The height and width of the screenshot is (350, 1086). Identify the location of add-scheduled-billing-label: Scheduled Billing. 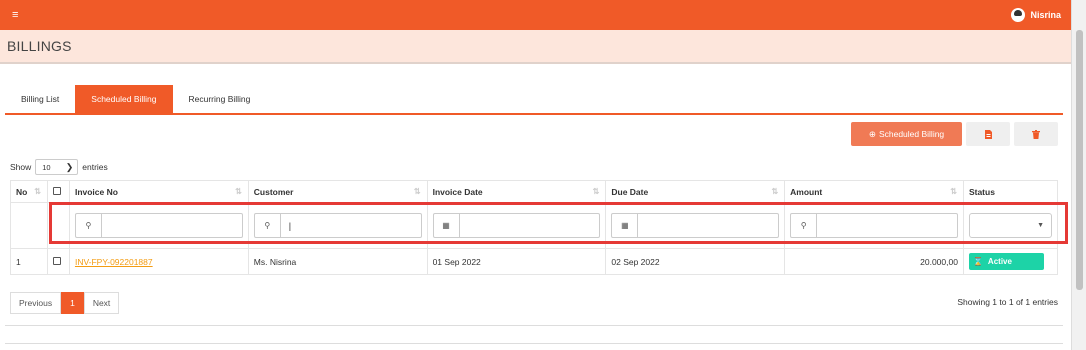
(911, 134).